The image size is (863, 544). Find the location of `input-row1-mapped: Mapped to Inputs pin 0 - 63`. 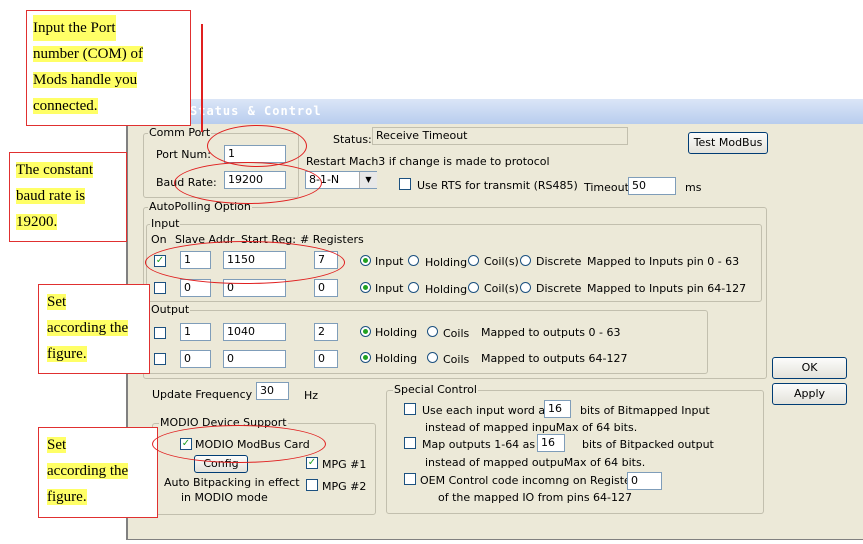

input-row1-mapped: Mapped to Inputs pin 0 - 63 is located at coordinates (663, 261).